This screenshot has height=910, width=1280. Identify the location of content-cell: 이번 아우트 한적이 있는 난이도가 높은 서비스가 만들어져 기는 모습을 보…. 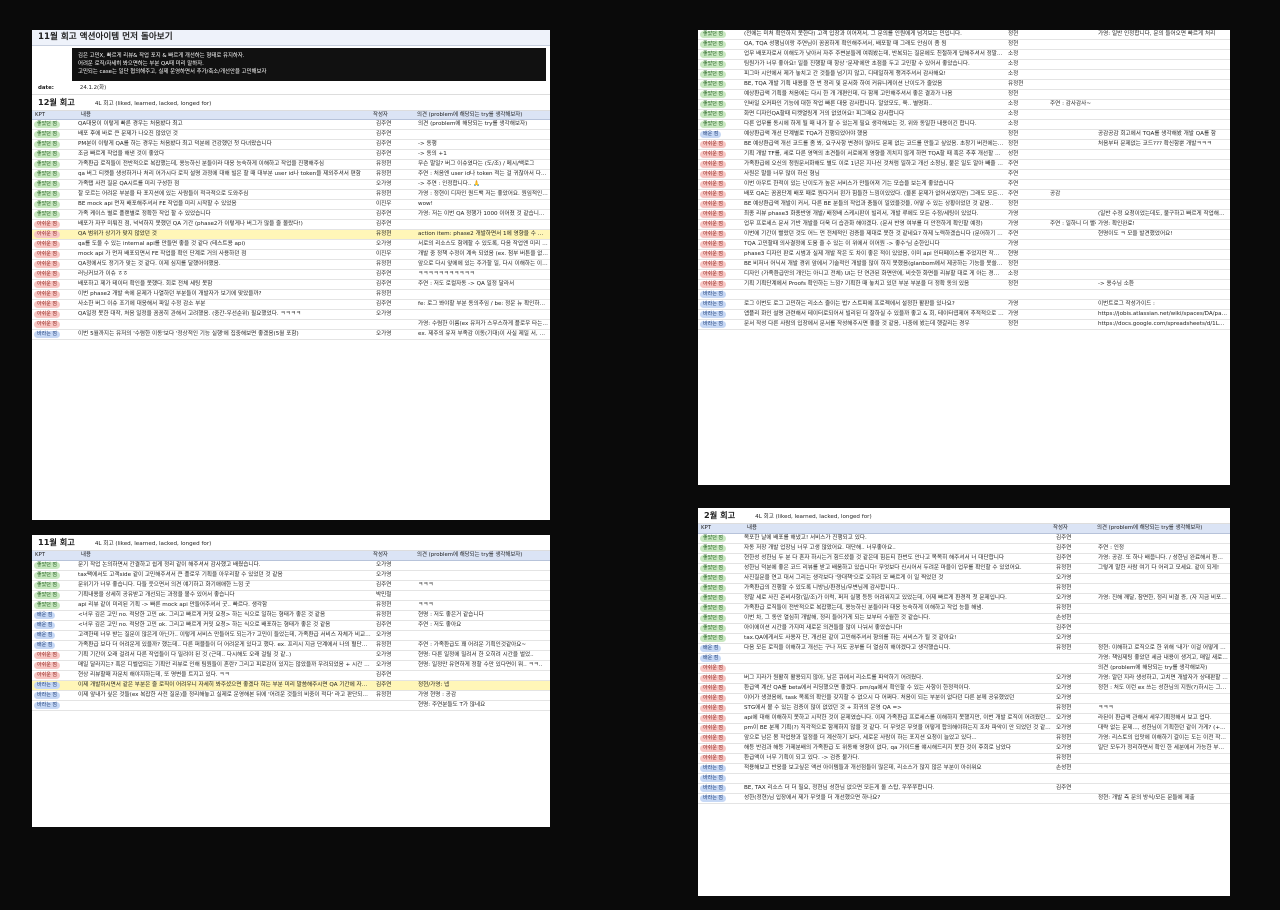
(874, 184).